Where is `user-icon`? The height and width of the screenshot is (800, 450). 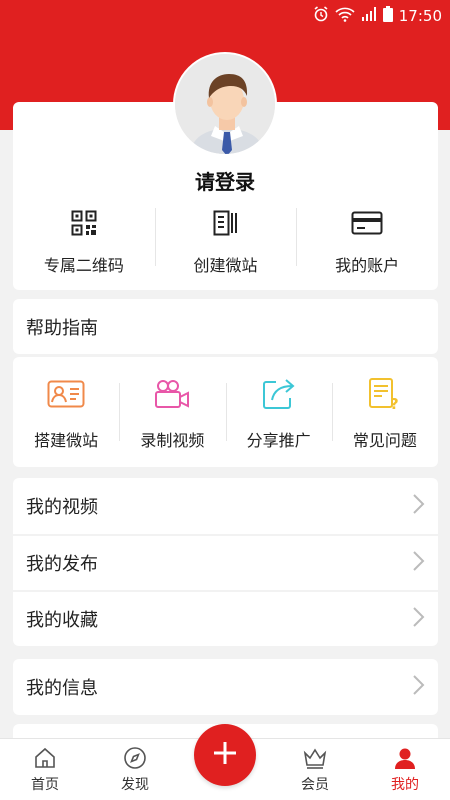
user-icon is located at coordinates (405, 758).